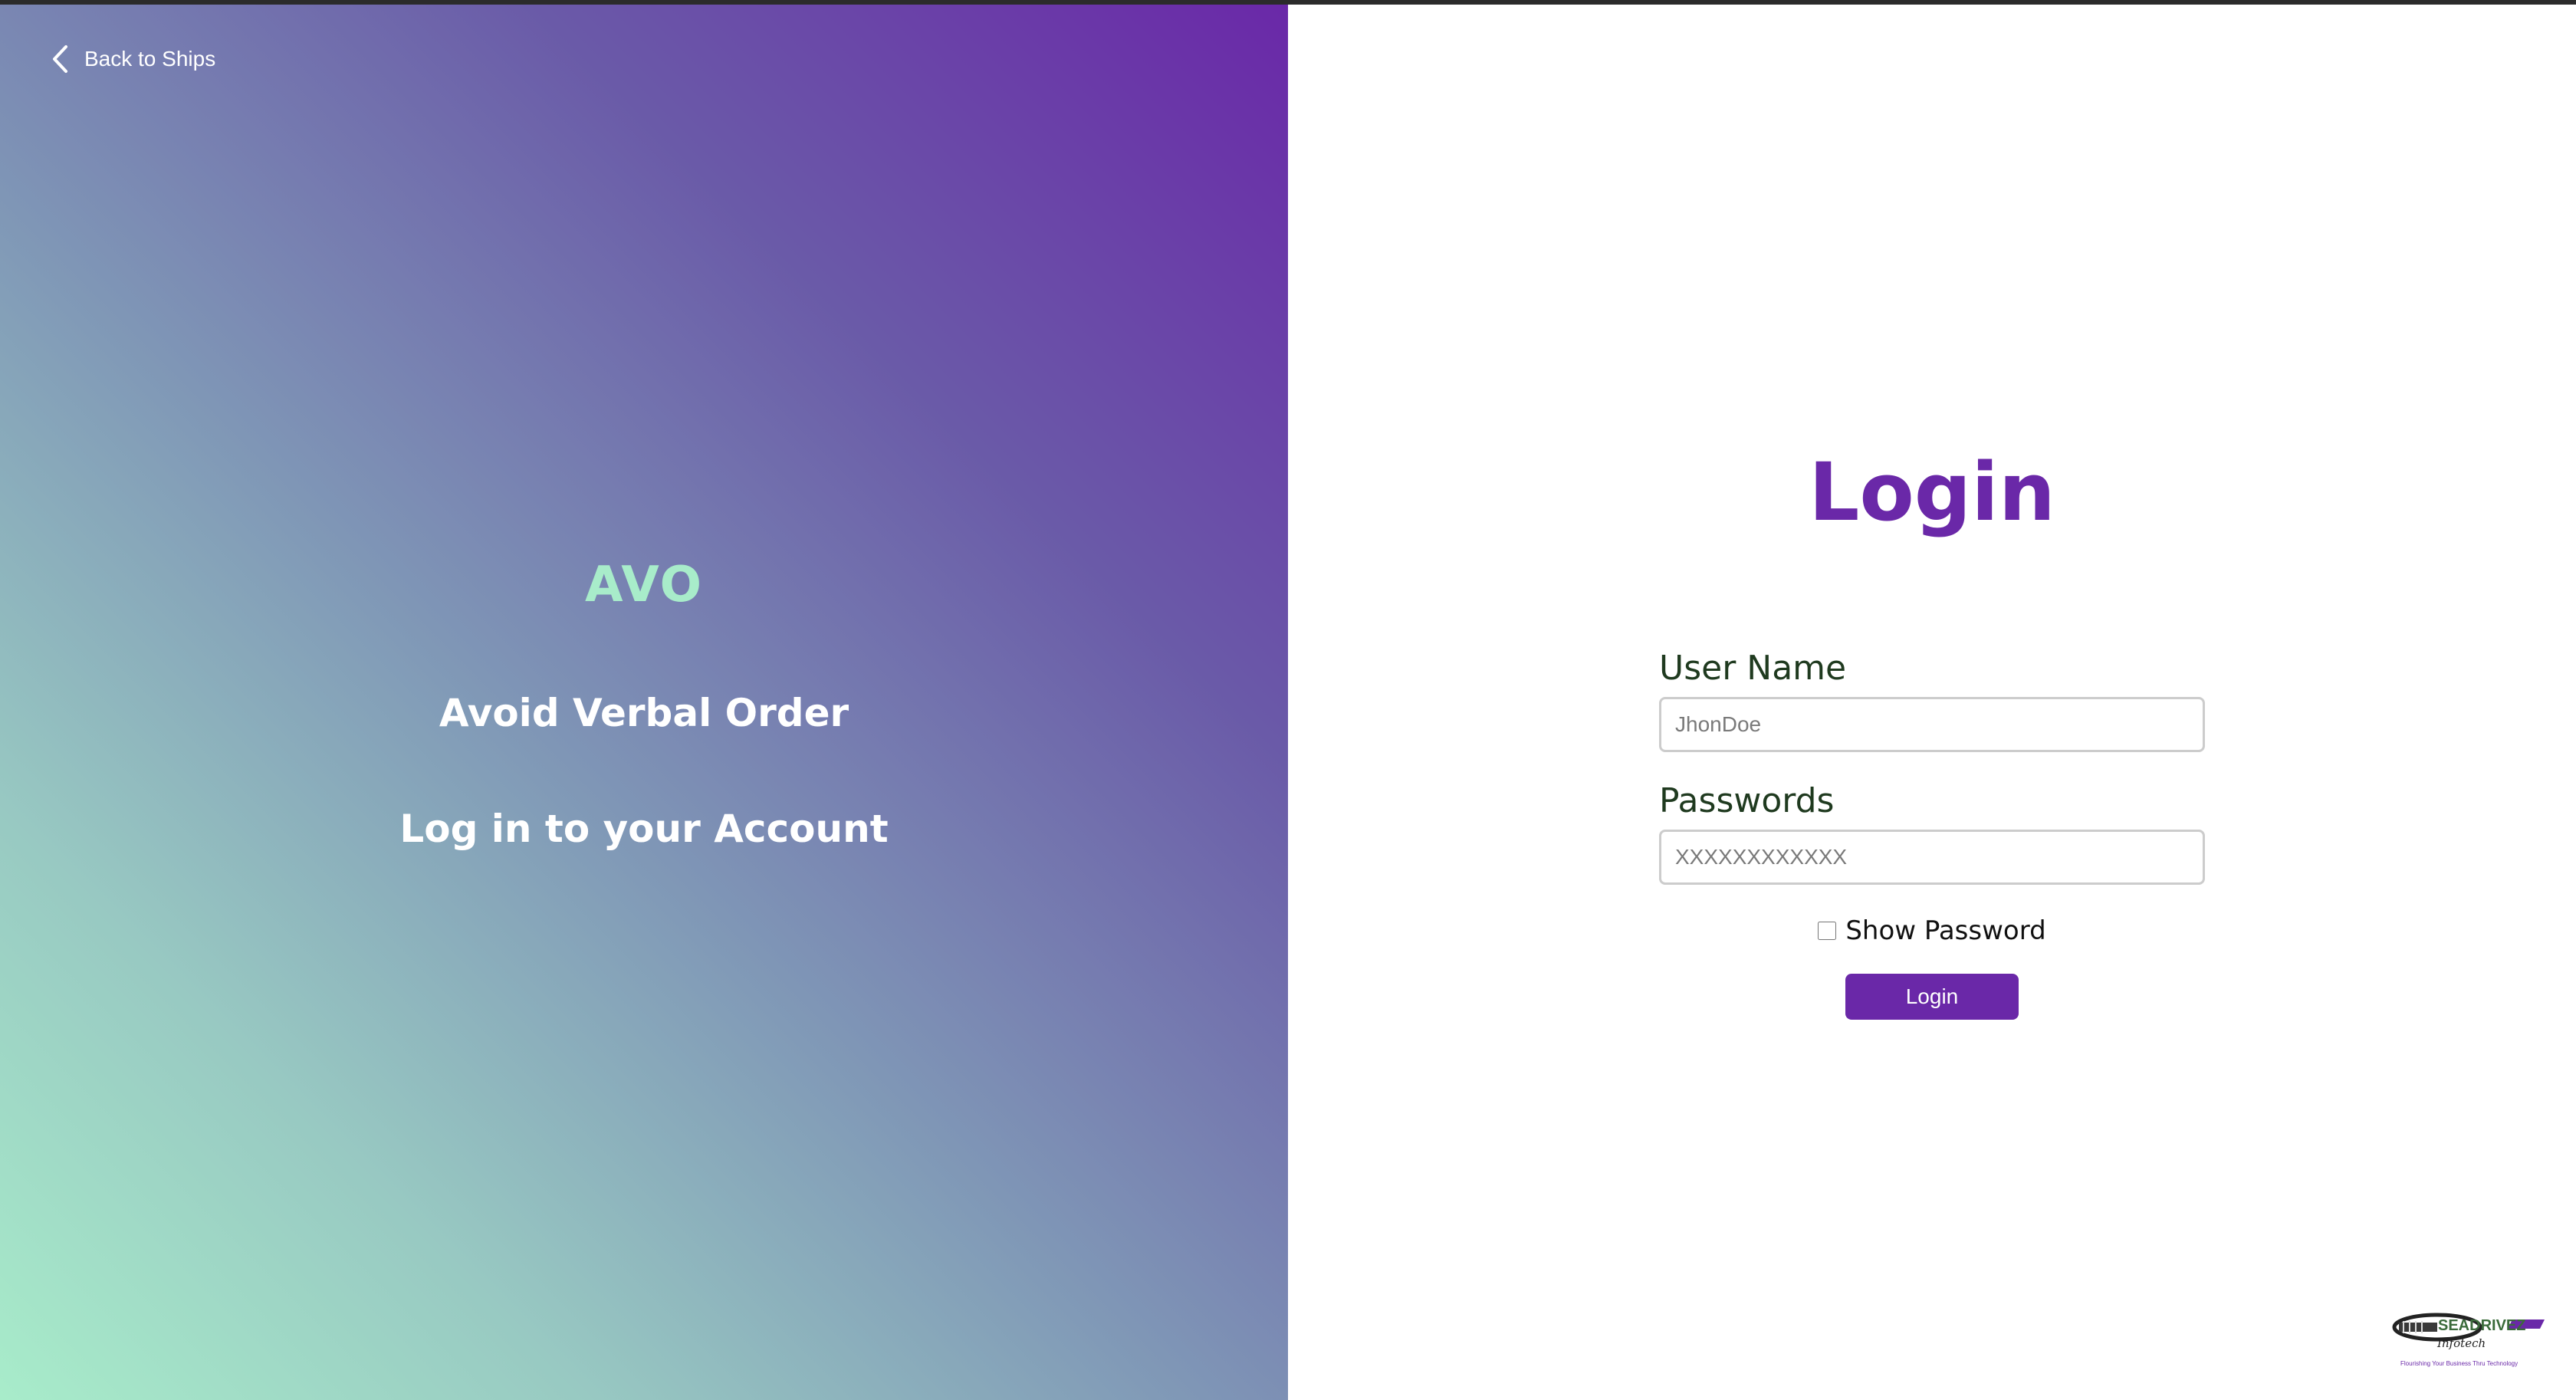 Image resolution: width=2576 pixels, height=1400 pixels. I want to click on password-label: Passwords, so click(1747, 800).